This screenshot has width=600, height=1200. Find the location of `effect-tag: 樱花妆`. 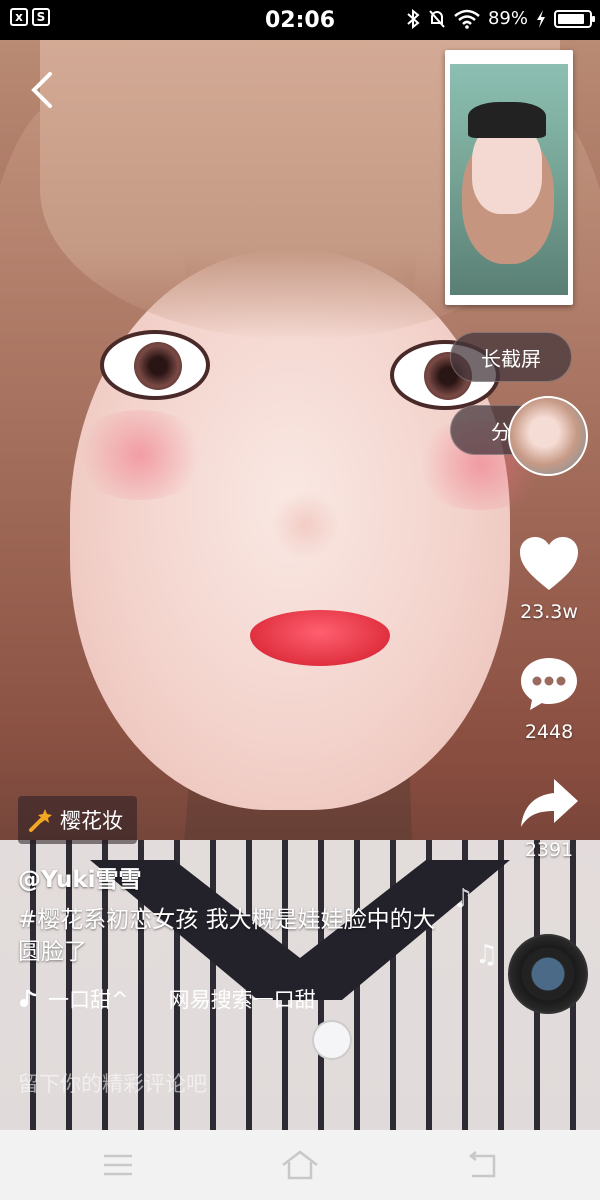

effect-tag: 樱花妆 is located at coordinates (77, 820).